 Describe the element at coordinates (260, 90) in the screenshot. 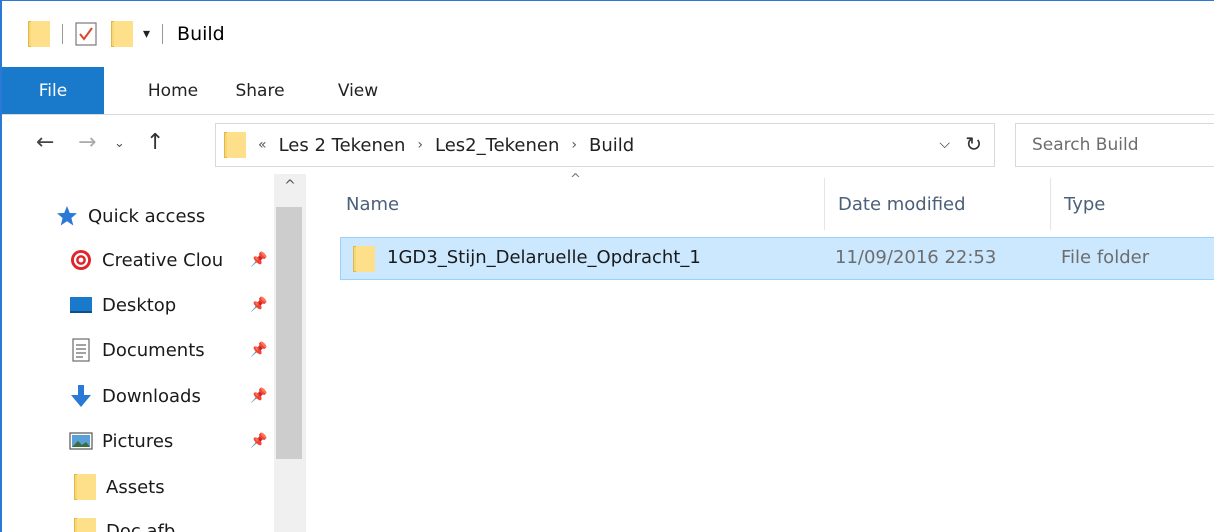

I see `tab-share: Share` at that location.